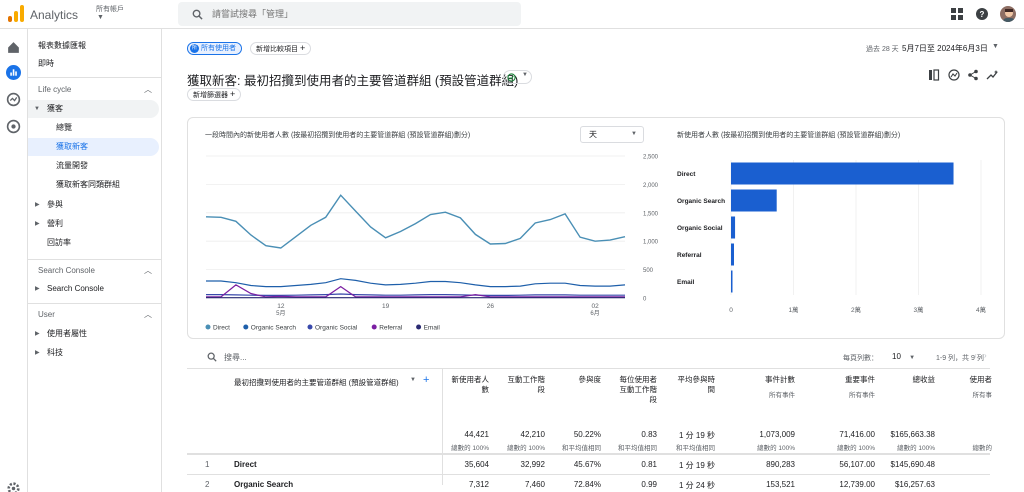 The width and height of the screenshot is (1024, 492). Describe the element at coordinates (212, 357) in the screenshot. I see `table-search-icon` at that location.